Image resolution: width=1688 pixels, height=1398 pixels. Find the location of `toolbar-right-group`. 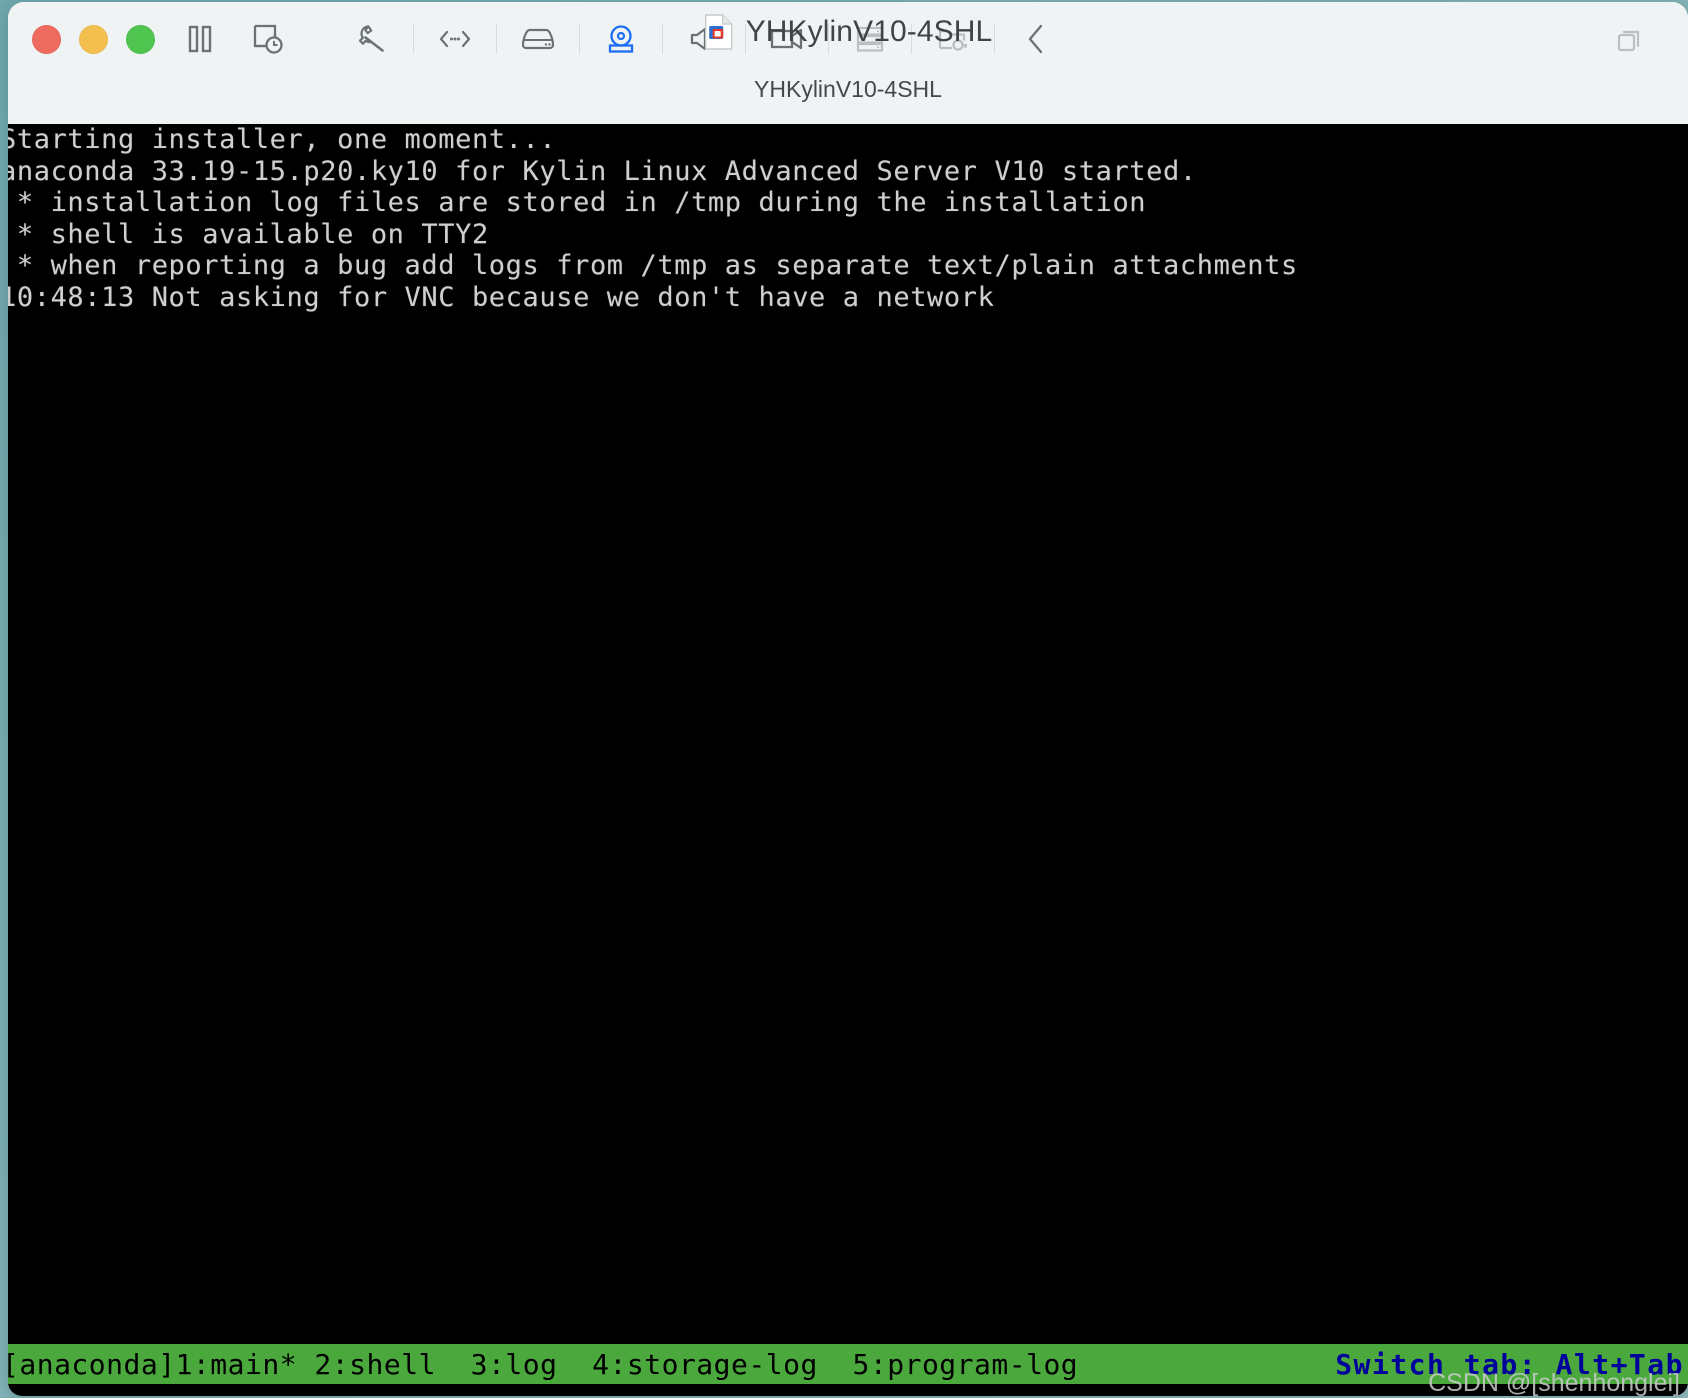

toolbar-right-group is located at coordinates (1631, 39).